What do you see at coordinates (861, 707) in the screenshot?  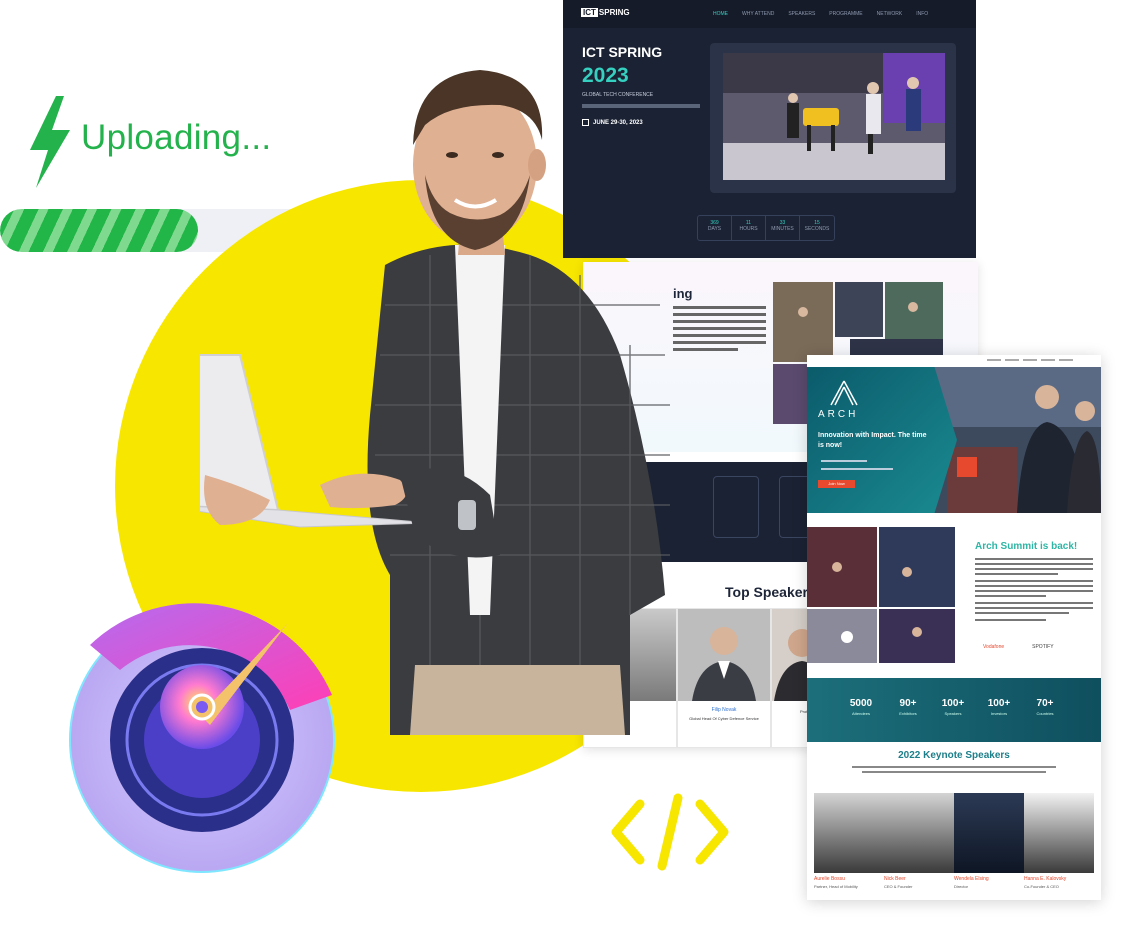 I see `stat-attendees: 5000 Attendees` at bounding box center [861, 707].